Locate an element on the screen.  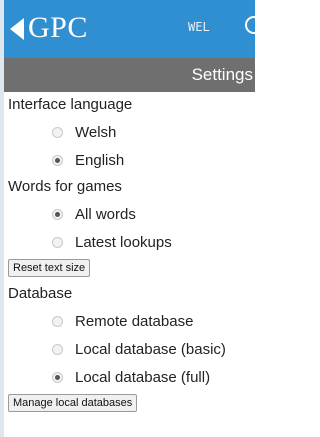
radio-label: Latest lookups is located at coordinates (123, 242).